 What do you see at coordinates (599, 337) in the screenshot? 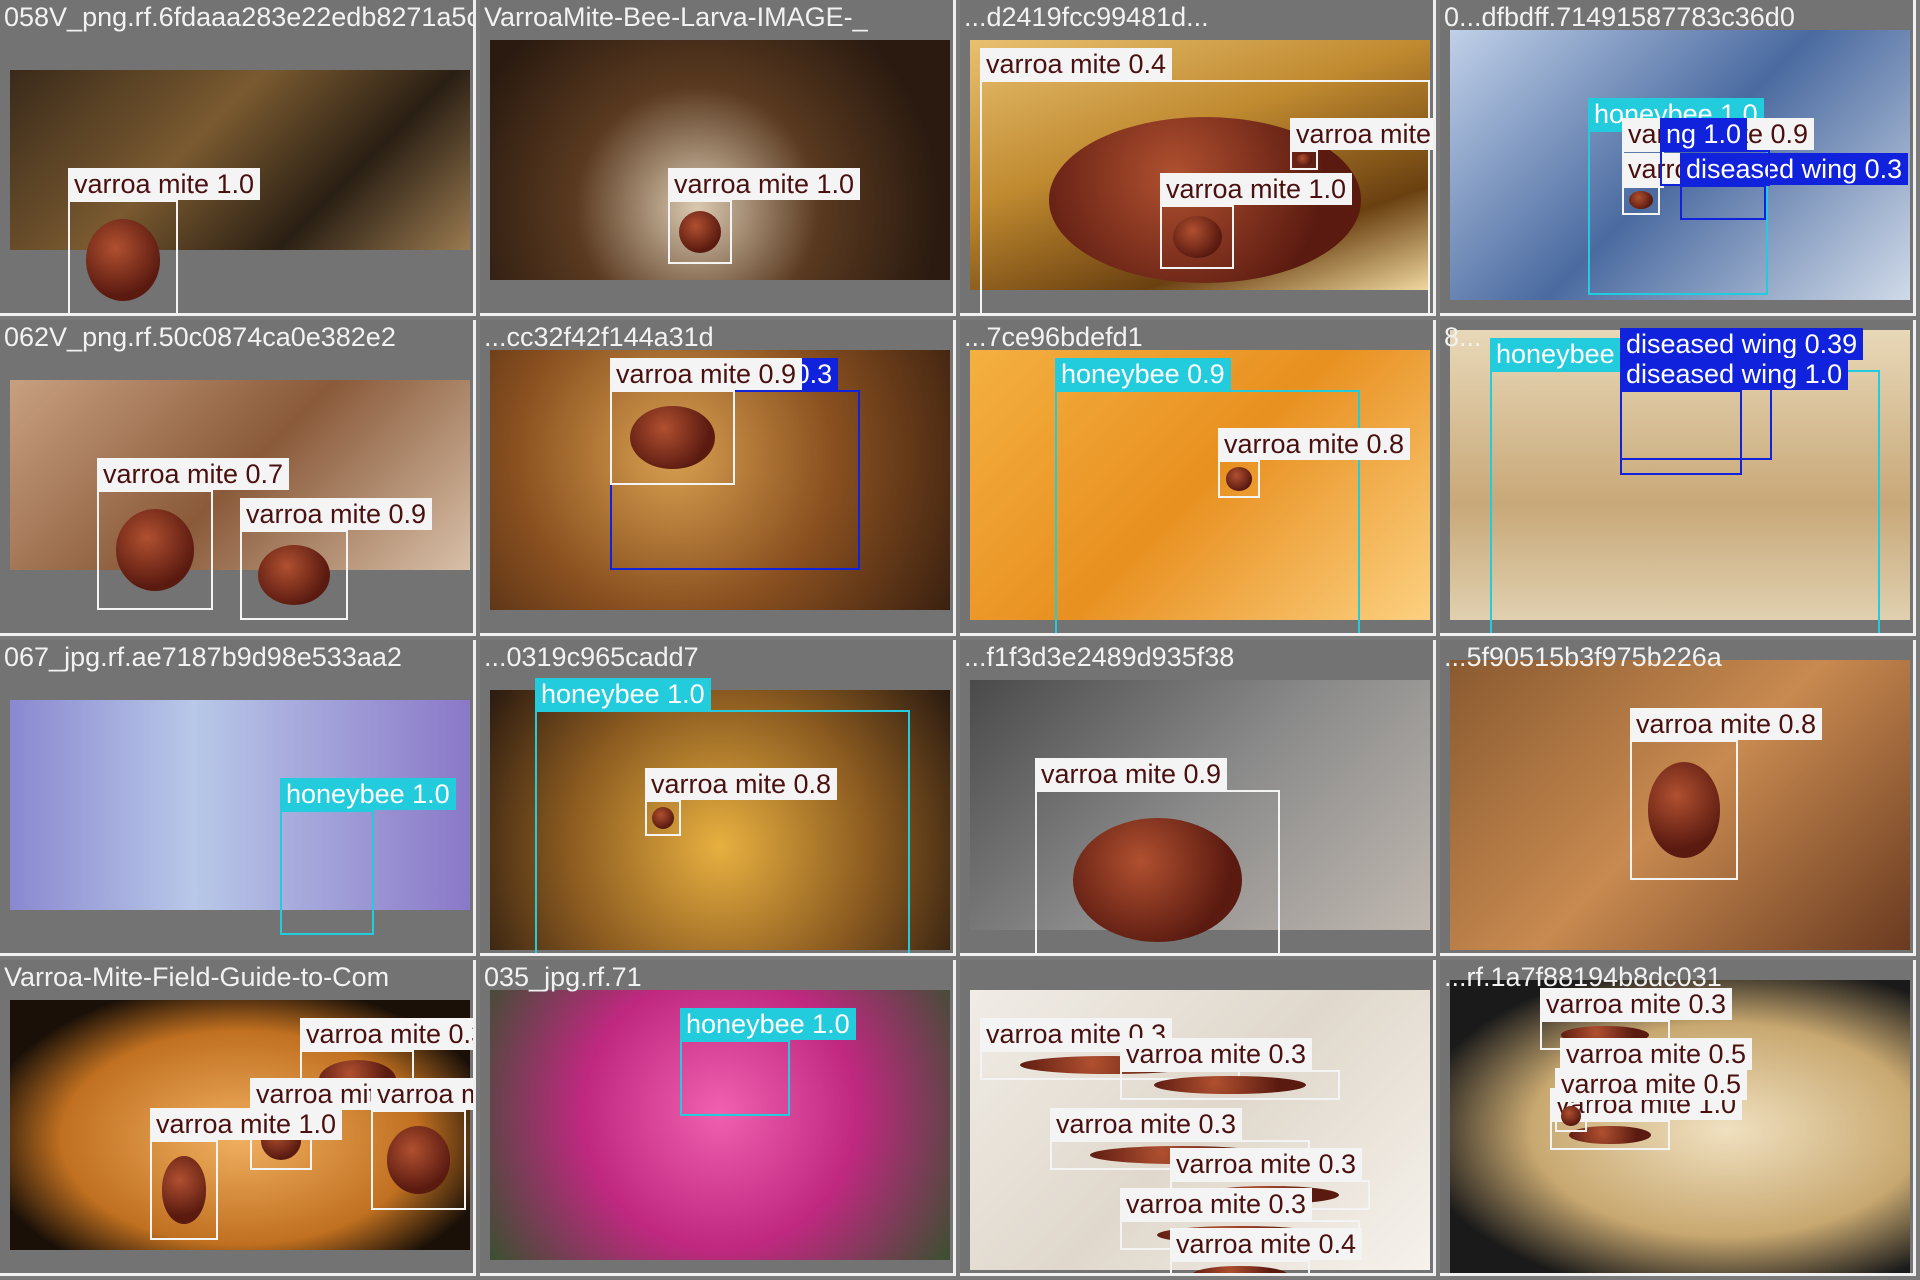
I see `image-filename: ...cc32f42f144a31d` at bounding box center [599, 337].